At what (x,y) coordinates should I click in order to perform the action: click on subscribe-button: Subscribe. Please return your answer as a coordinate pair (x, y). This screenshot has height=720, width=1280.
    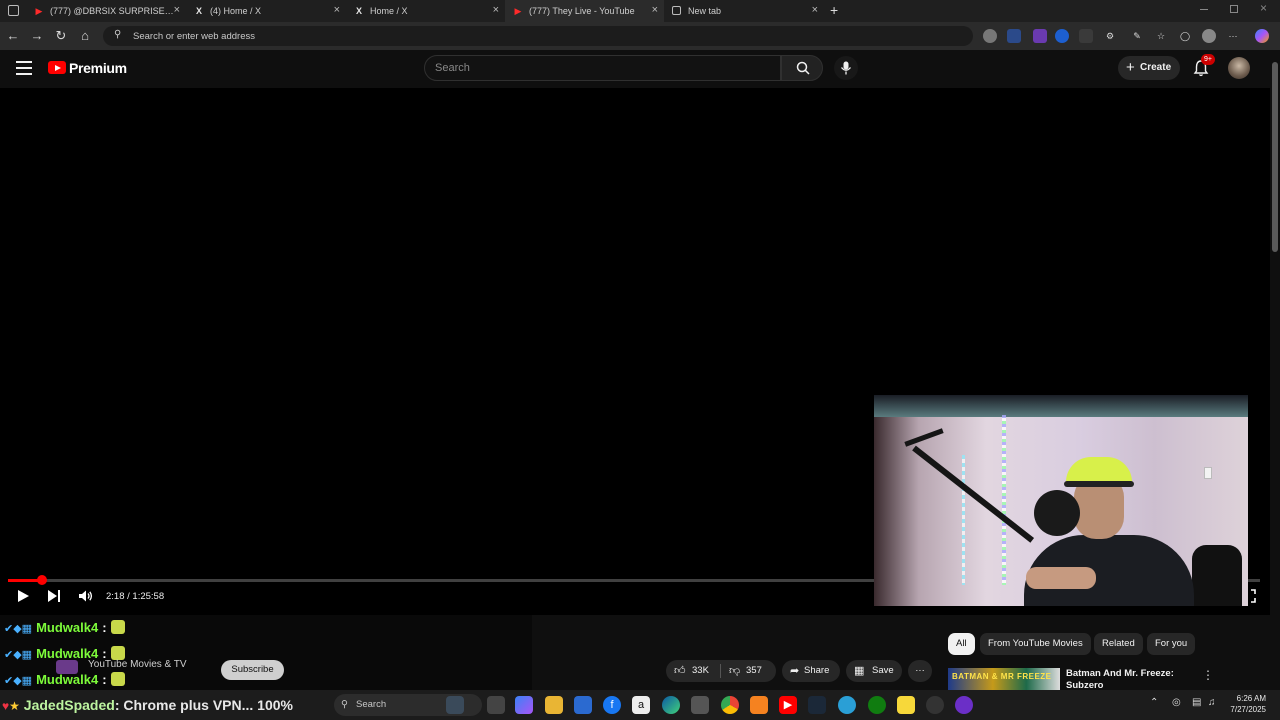
    Looking at the image, I should click on (252, 670).